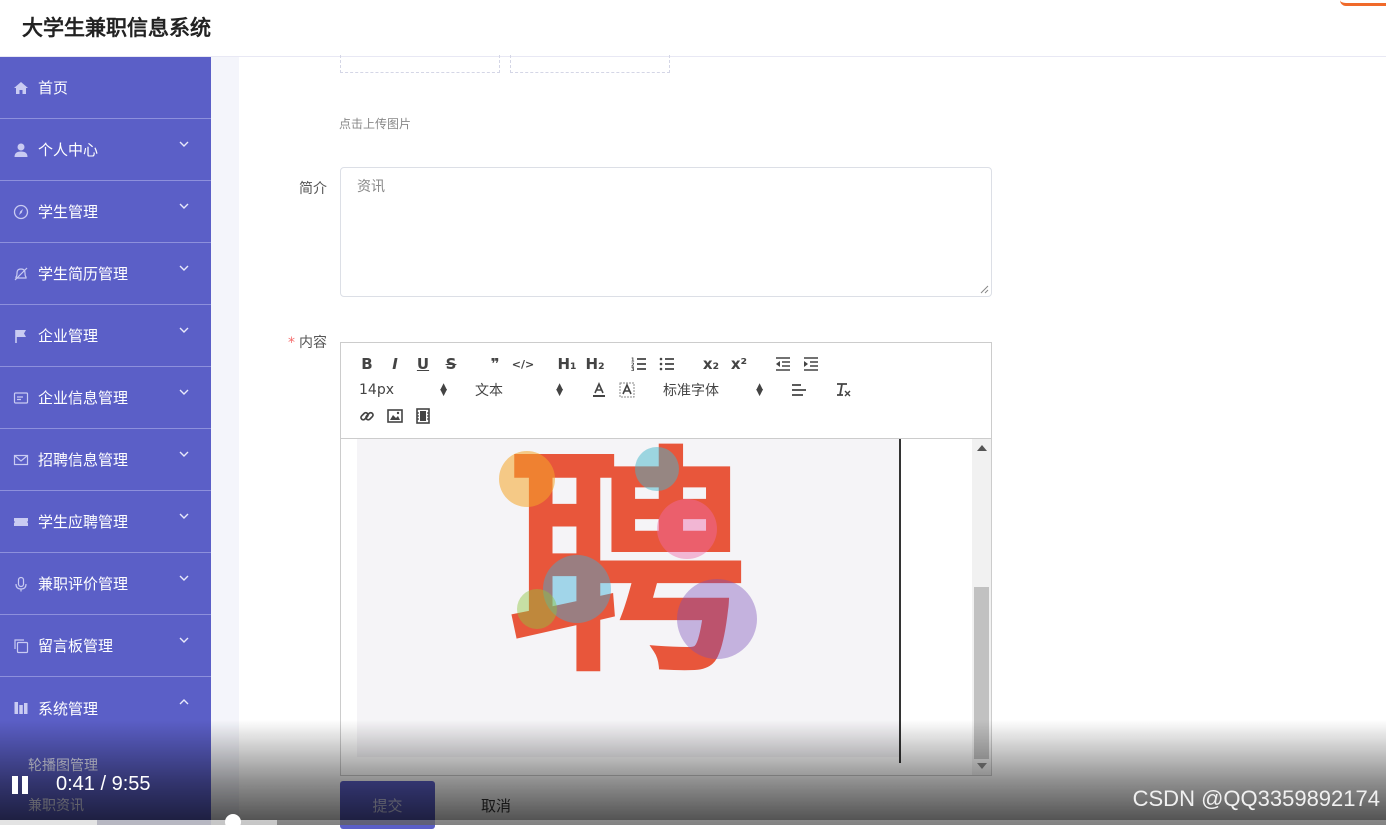 This screenshot has width=1386, height=830. I want to click on ordered-list-icon: 123, so click(638, 364).